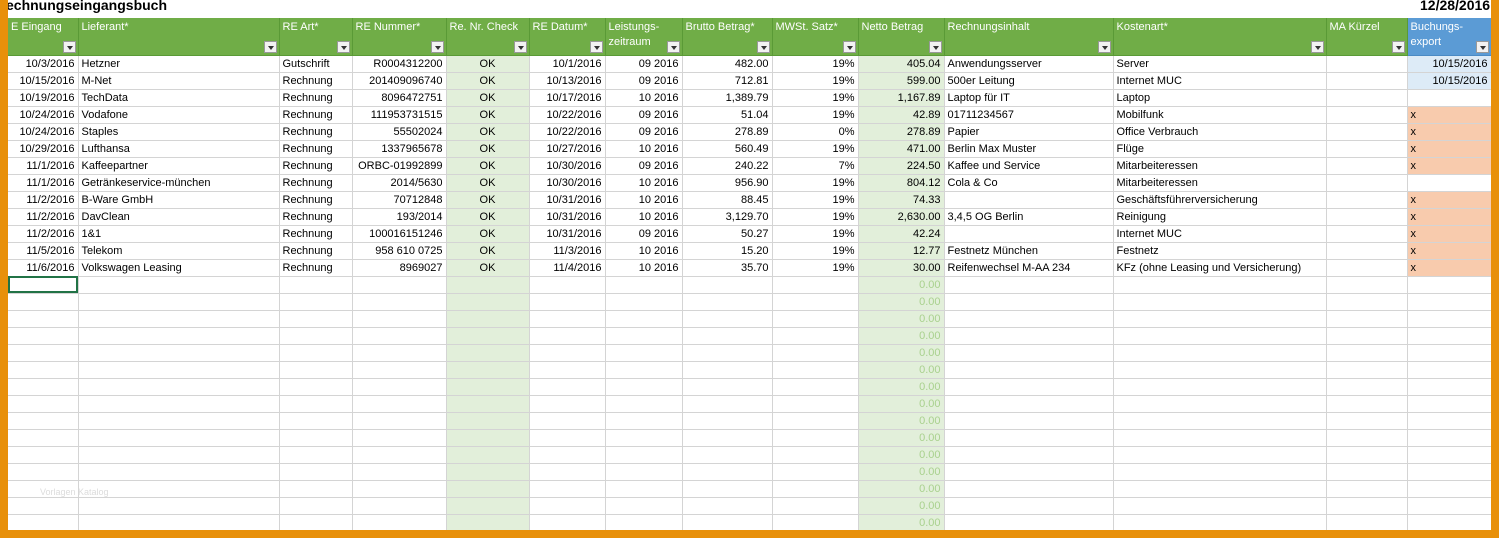 This screenshot has width=1499, height=538. Describe the element at coordinates (727, 217) in the screenshot. I see `table-cell: 3,129.70` at that location.